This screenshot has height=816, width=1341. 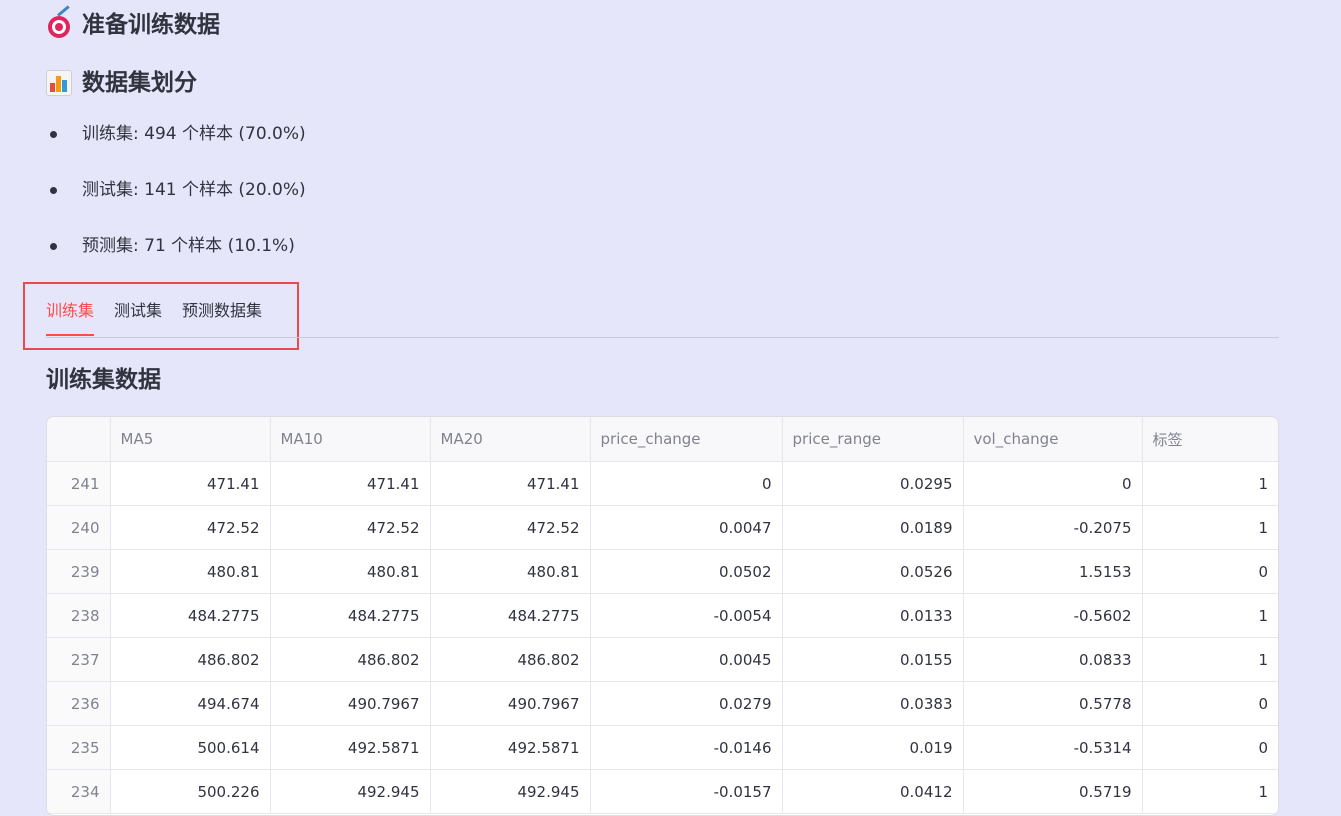 What do you see at coordinates (350, 791) in the screenshot?
I see `cell-ma10: 492.945` at bounding box center [350, 791].